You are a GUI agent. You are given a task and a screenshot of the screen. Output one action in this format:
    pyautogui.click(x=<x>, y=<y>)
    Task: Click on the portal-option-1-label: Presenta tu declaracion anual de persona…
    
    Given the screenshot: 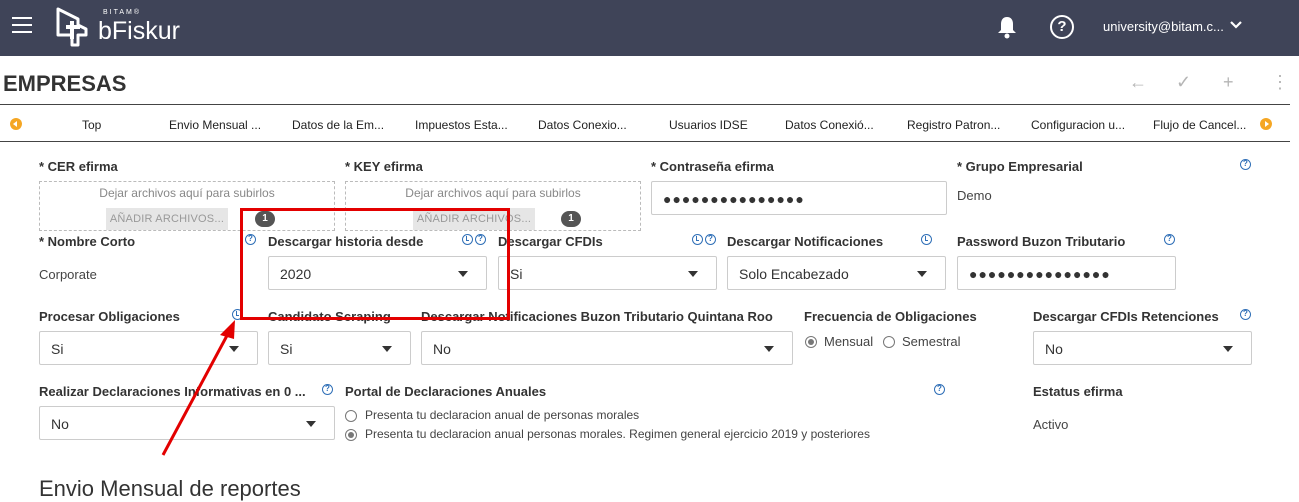 What is the action you would take?
    pyautogui.click(x=502, y=415)
    